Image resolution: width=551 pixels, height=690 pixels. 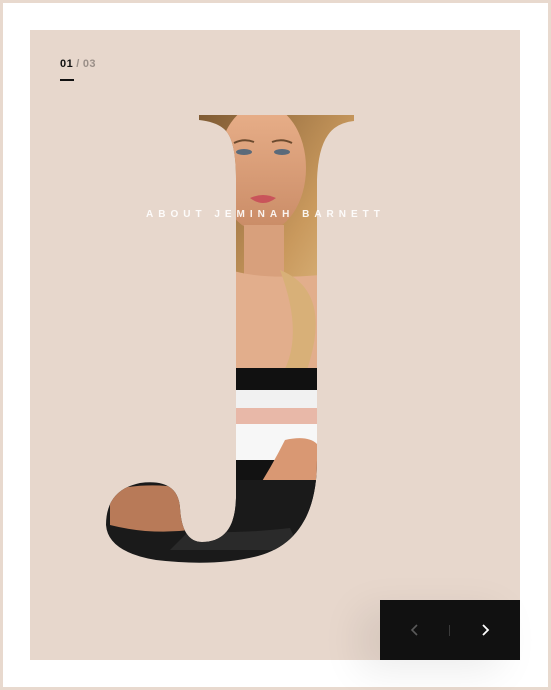 I want to click on prev-slide-button, so click(x=415, y=630).